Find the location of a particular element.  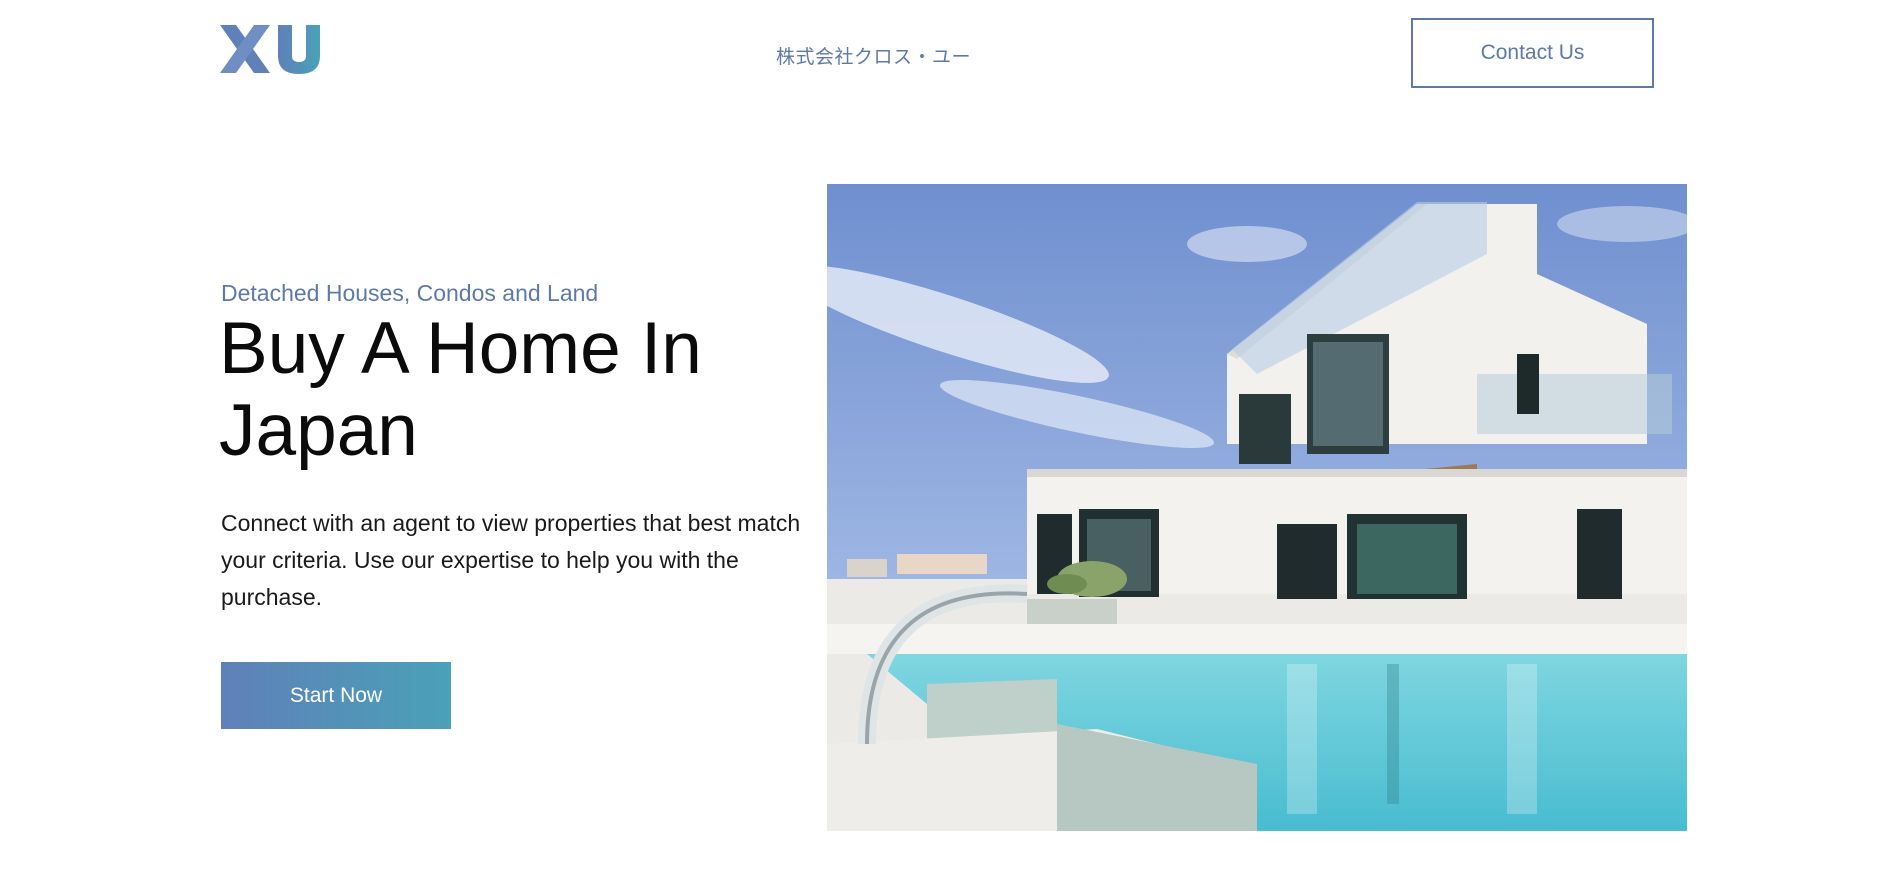

xu-logo is located at coordinates (276, 49).